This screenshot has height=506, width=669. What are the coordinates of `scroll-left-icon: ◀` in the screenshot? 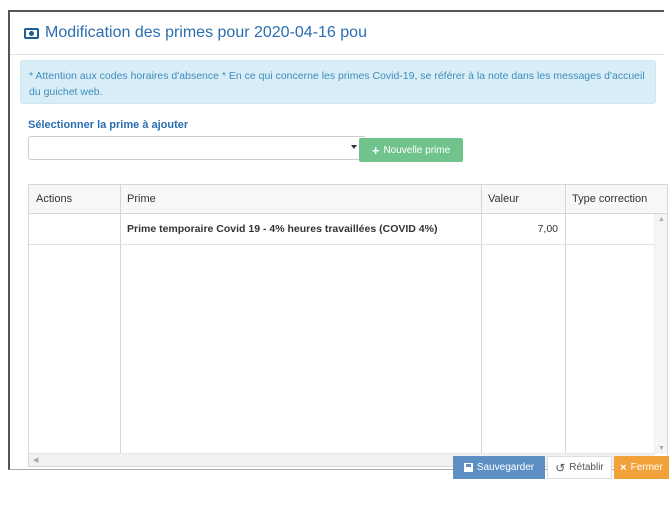 It's located at (35, 460).